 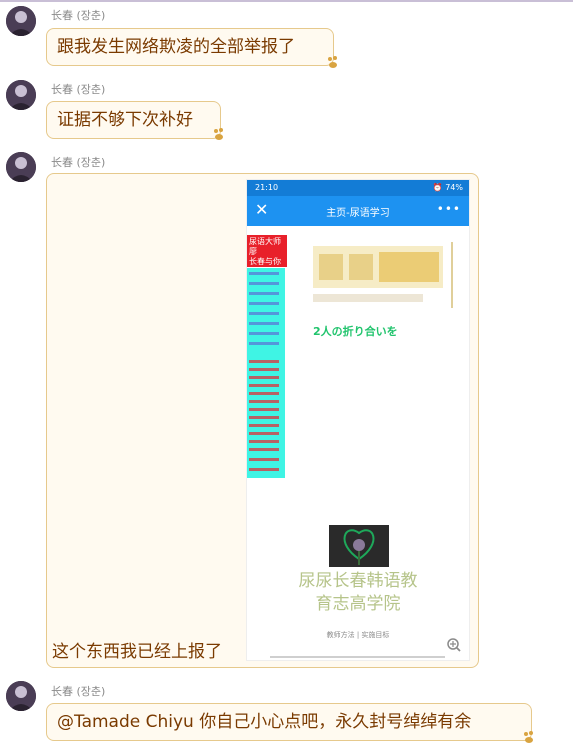 What do you see at coordinates (358, 213) in the screenshot?
I see `app-title: 主页-尿语学习` at bounding box center [358, 213].